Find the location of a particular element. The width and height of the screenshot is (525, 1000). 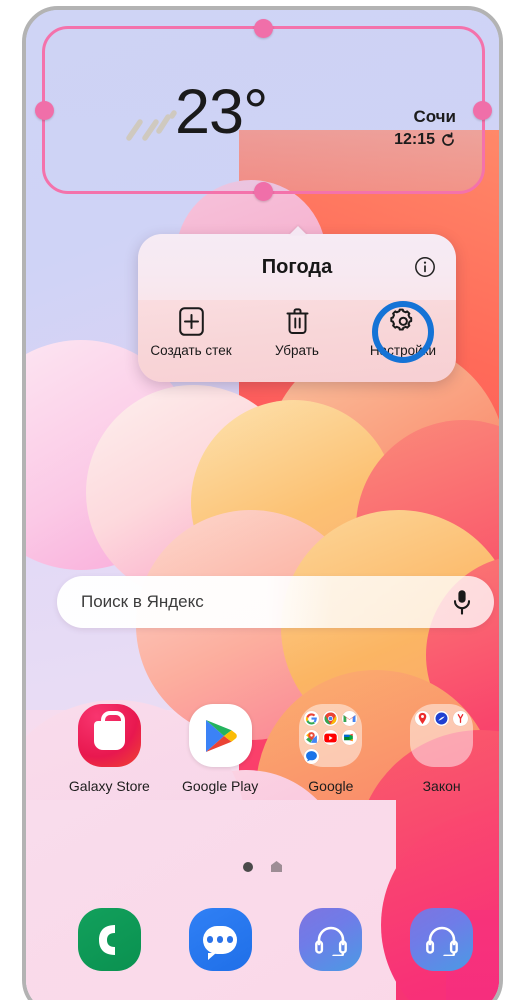

weather-temperature: 23° is located at coordinates (221, 112).